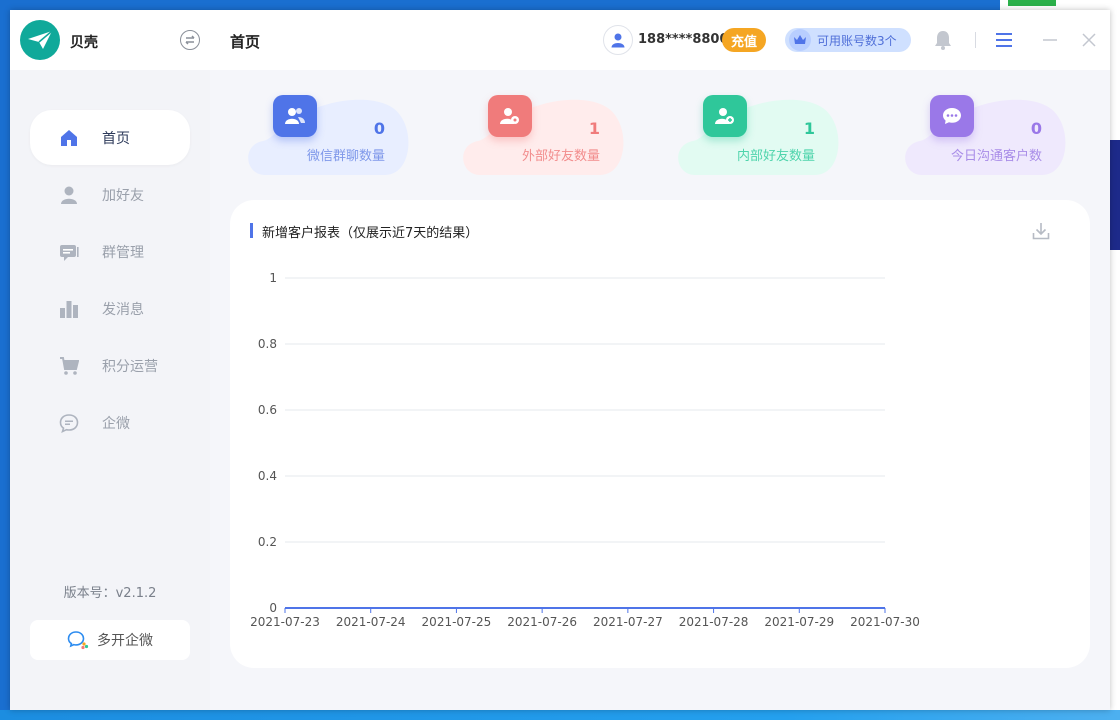 The image size is (1120, 720). I want to click on cart-icon, so click(69, 366).